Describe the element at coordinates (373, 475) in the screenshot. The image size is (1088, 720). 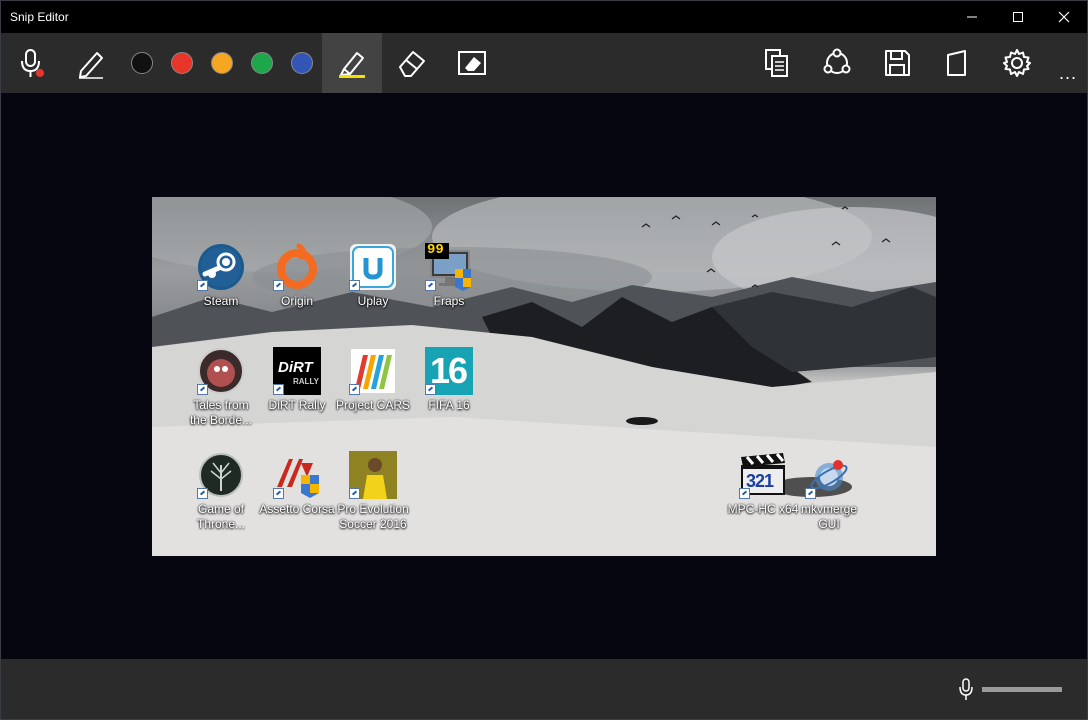
I see `pes-2016-icon` at that location.